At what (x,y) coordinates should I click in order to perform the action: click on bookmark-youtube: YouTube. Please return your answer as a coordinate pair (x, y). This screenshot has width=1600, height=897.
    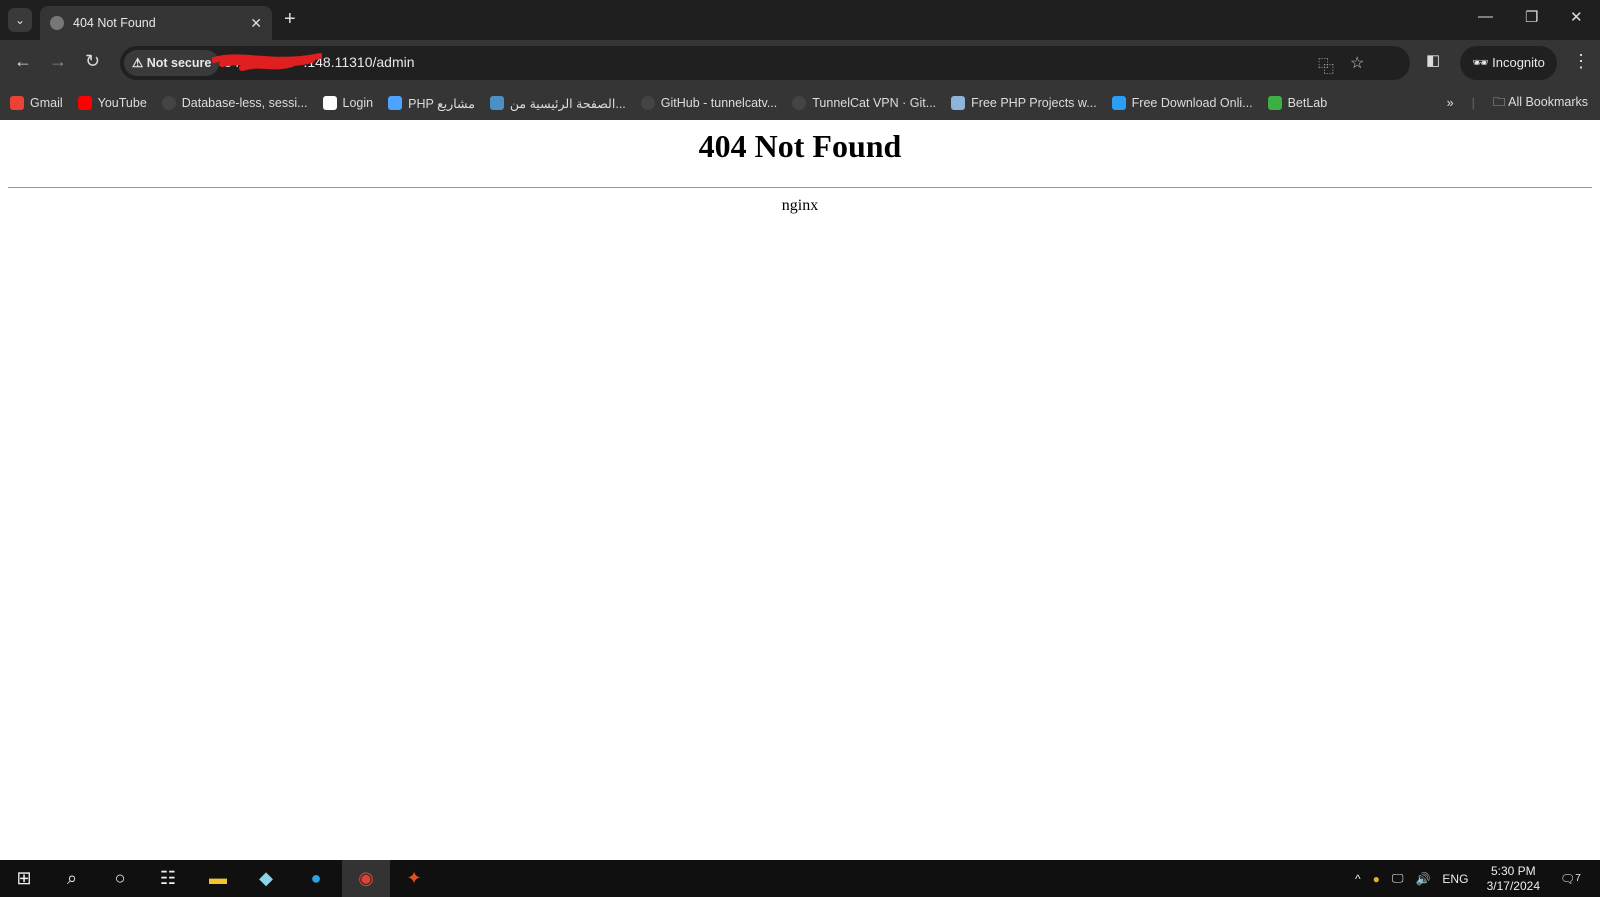
    Looking at the image, I should click on (112, 103).